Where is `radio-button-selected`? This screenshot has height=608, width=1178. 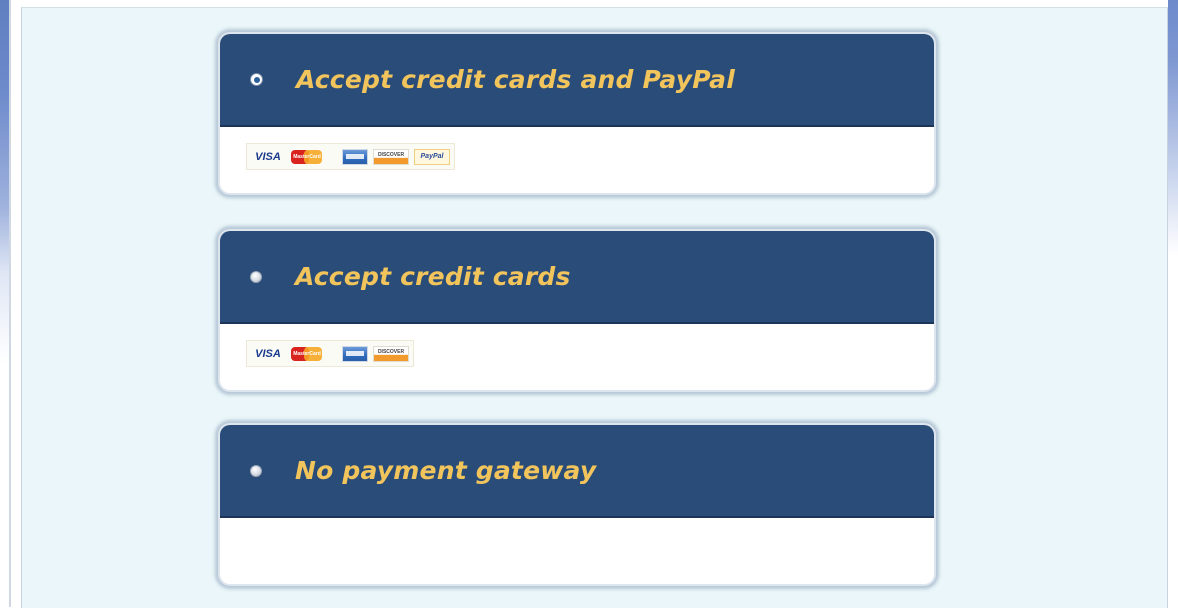 radio-button-selected is located at coordinates (256, 79).